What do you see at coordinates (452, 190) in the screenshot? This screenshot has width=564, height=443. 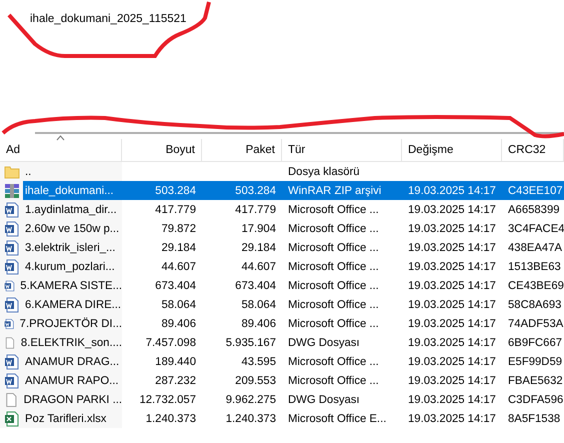 I see `table-cell: 19.03.2025 14:17` at bounding box center [452, 190].